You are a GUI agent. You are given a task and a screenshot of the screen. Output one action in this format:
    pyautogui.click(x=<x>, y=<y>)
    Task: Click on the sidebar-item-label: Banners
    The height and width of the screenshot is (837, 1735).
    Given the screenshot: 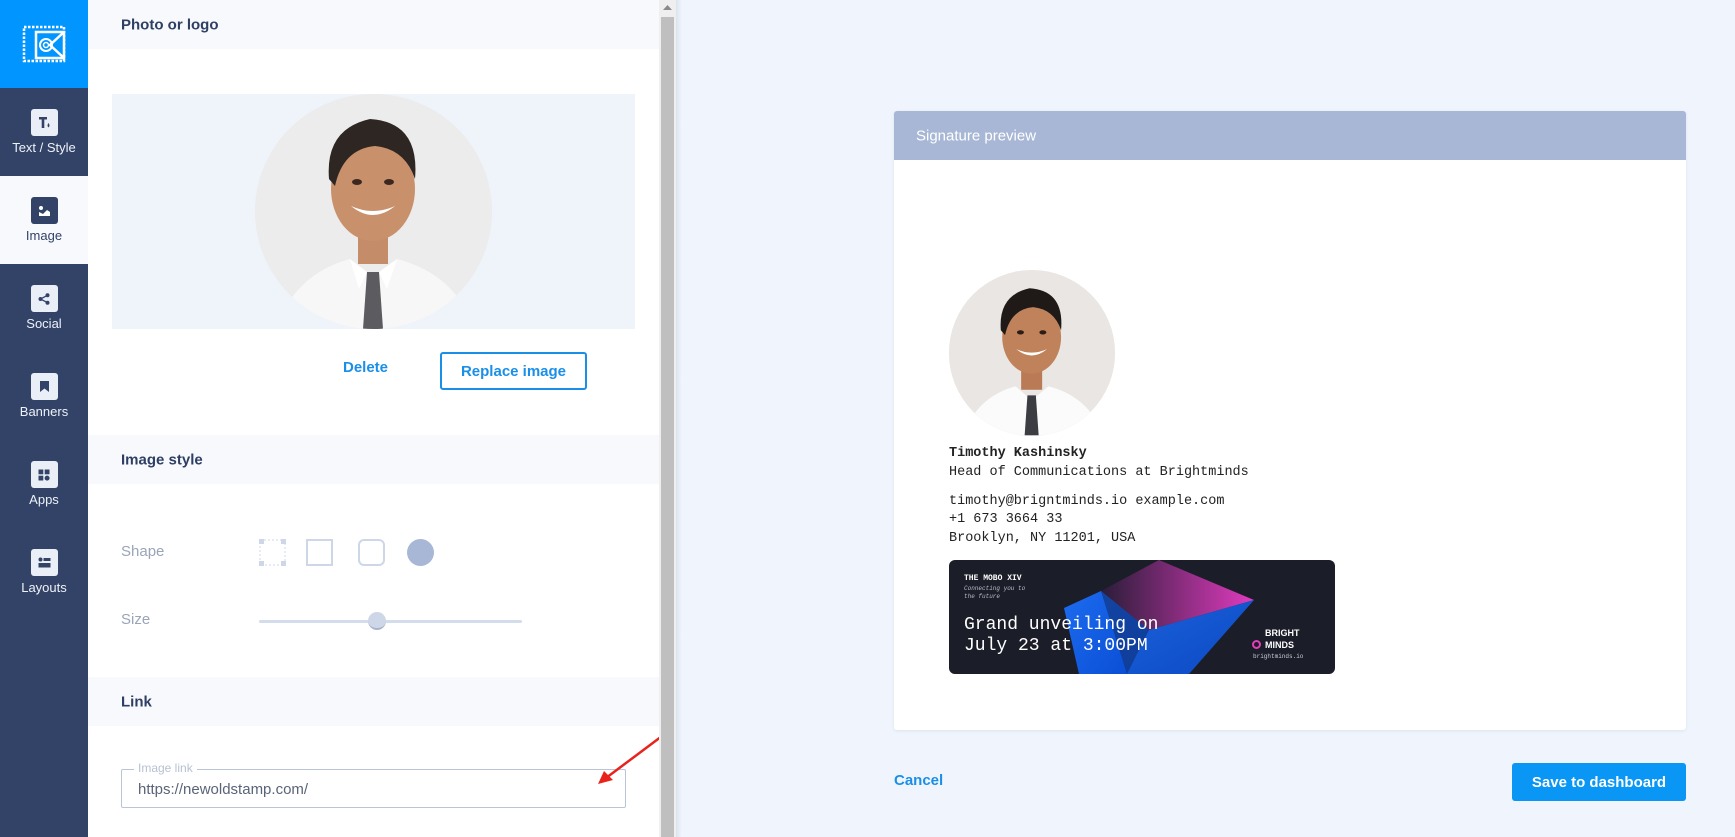 What is the action you would take?
    pyautogui.click(x=44, y=411)
    